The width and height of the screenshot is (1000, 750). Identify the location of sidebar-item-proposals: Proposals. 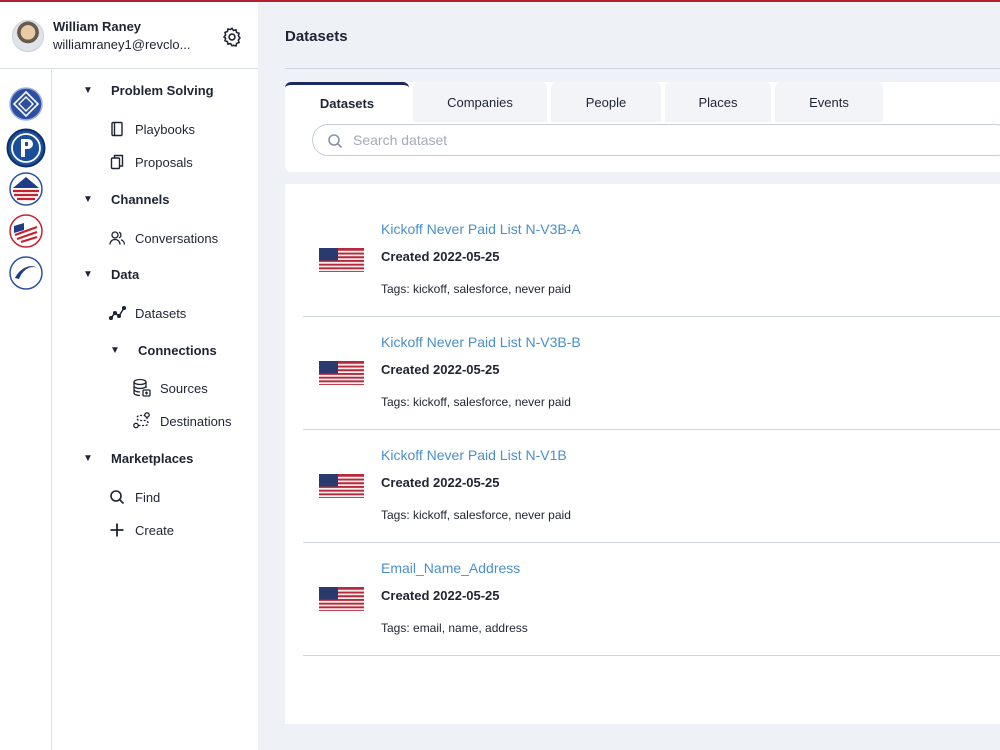
(150, 162).